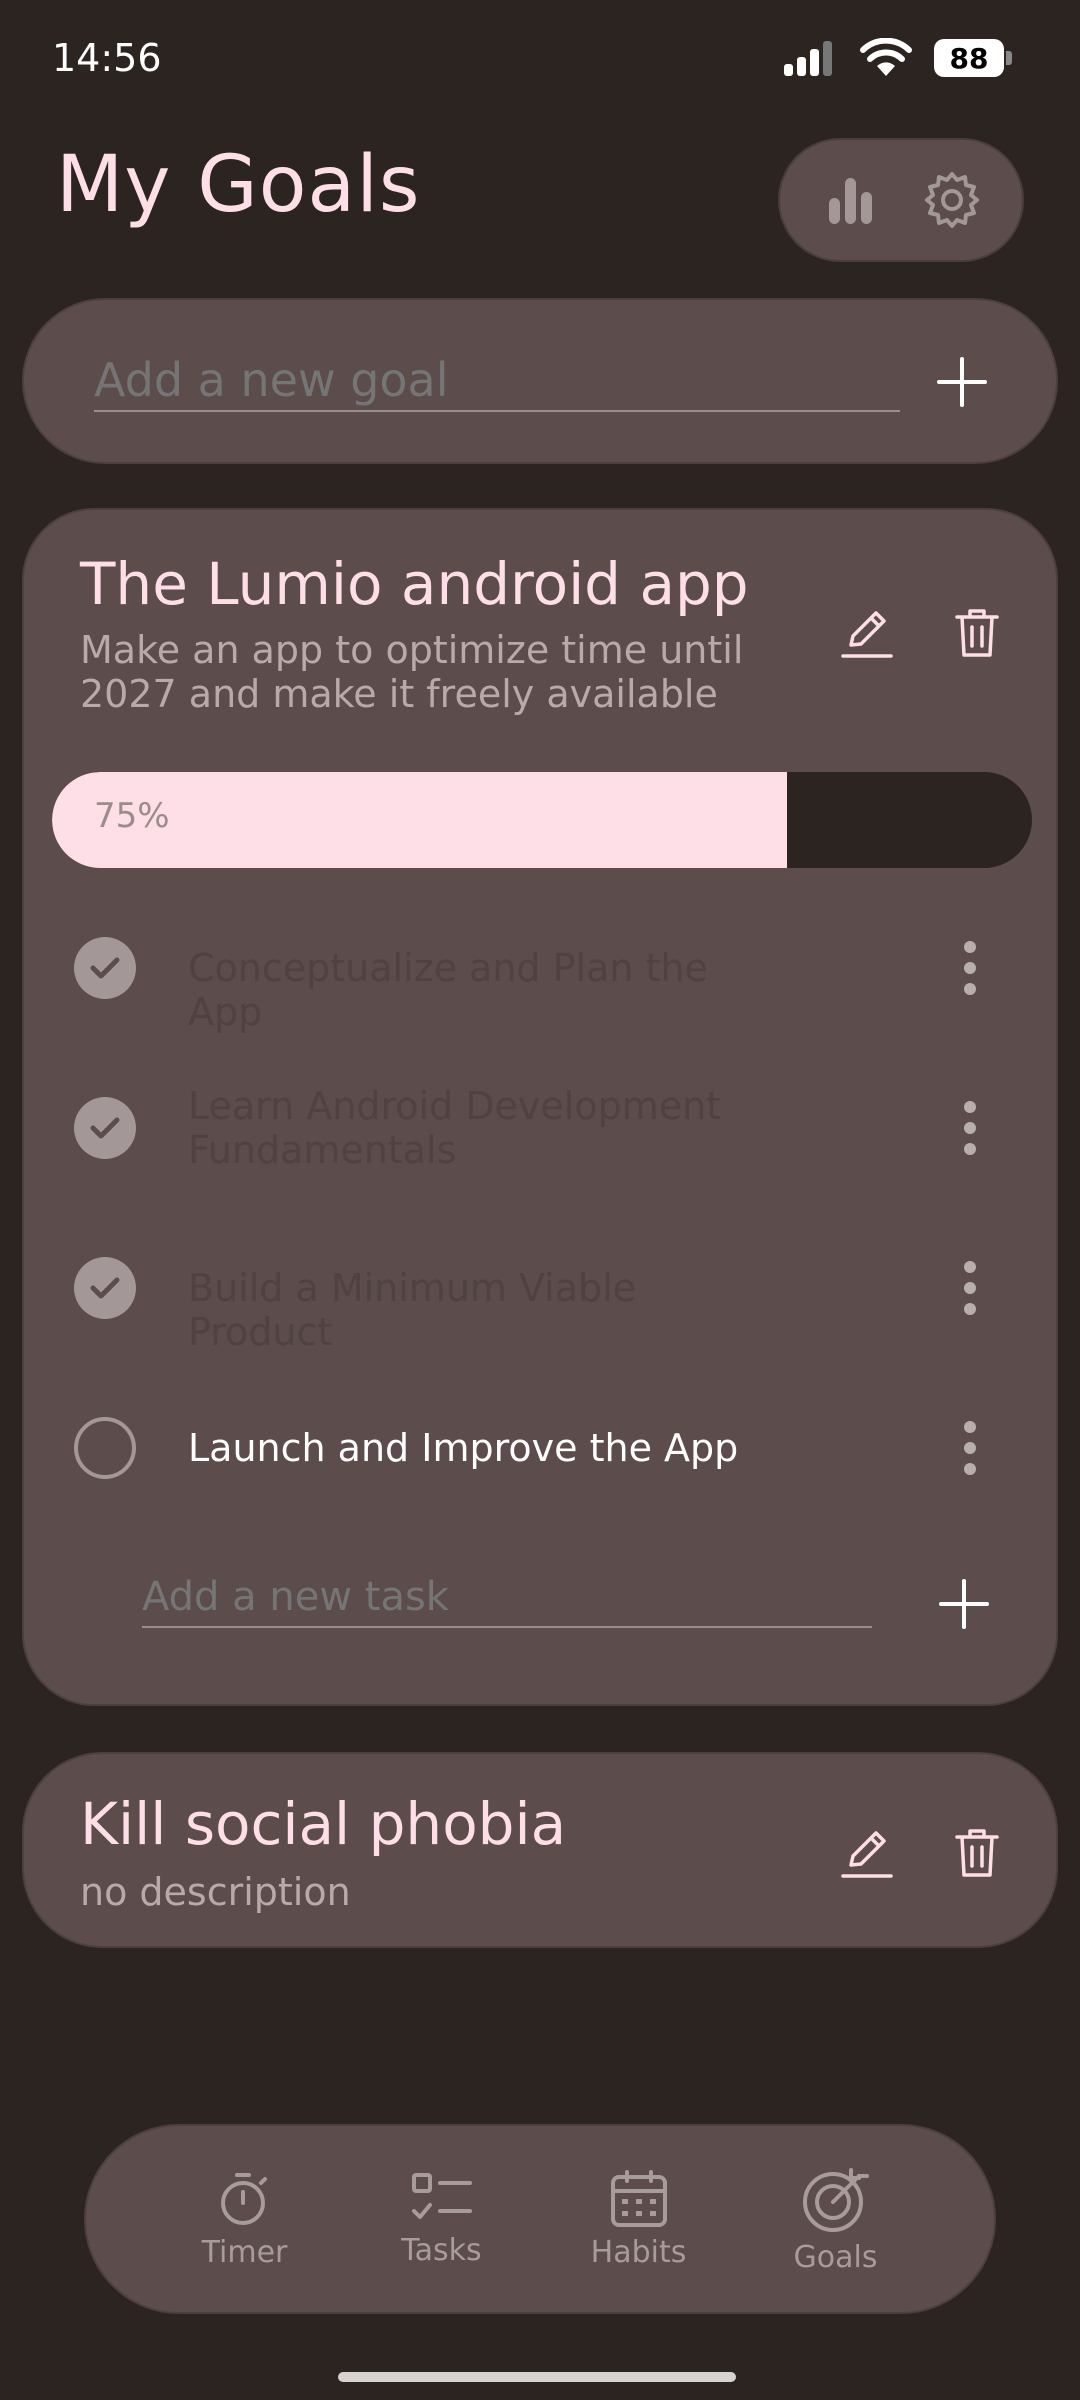 Image resolution: width=1080 pixels, height=2400 pixels. Describe the element at coordinates (537, 2377) in the screenshot. I see `home-indicator` at that location.